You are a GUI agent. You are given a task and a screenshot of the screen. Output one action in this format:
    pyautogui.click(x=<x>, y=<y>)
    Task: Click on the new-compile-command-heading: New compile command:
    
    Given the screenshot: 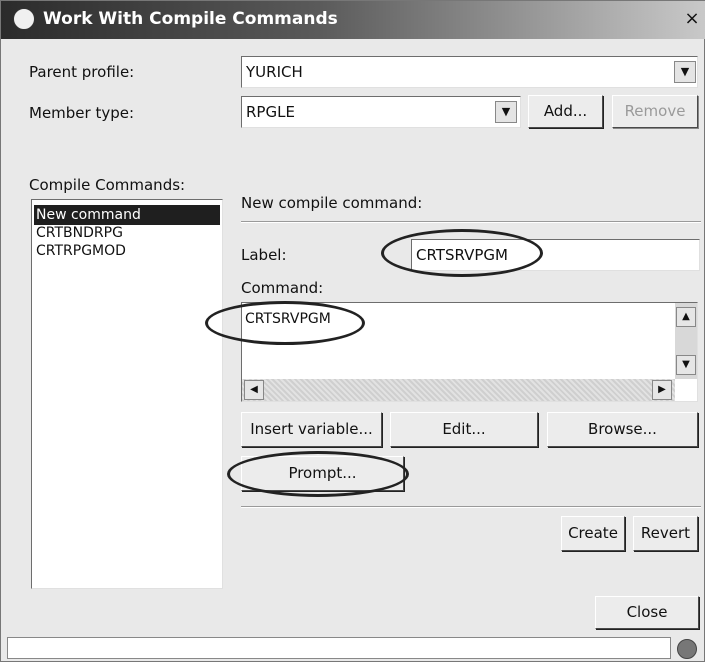 What is the action you would take?
    pyautogui.click(x=332, y=203)
    